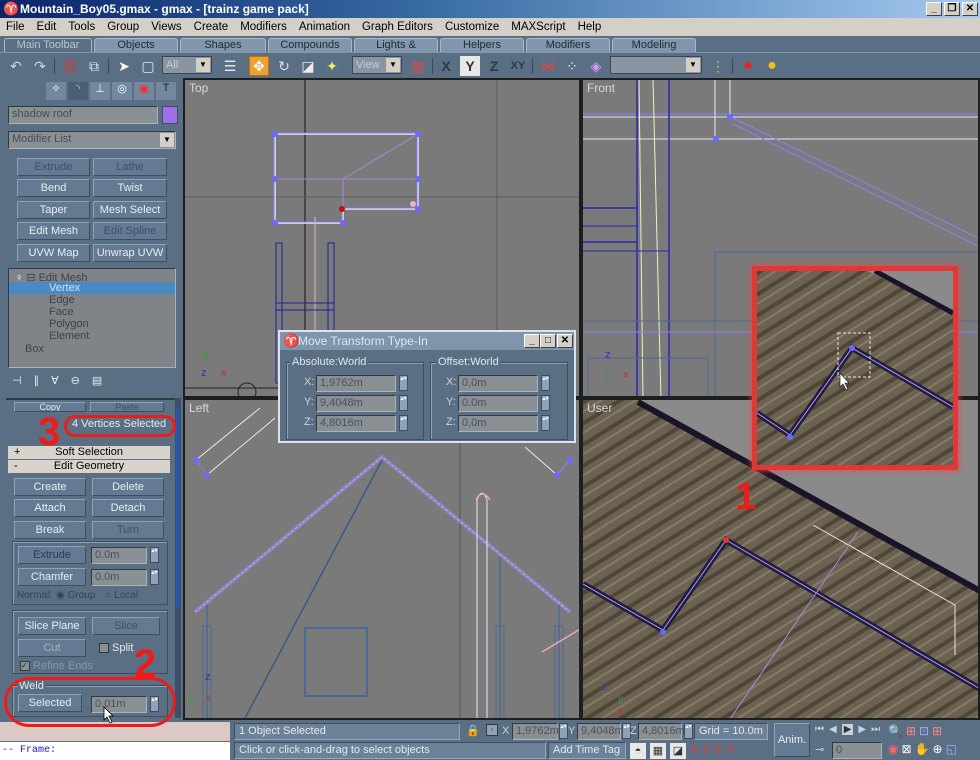 This screenshot has width=980, height=760. What do you see at coordinates (310, 45) in the screenshot?
I see `tab-compounds: Compounds` at bounding box center [310, 45].